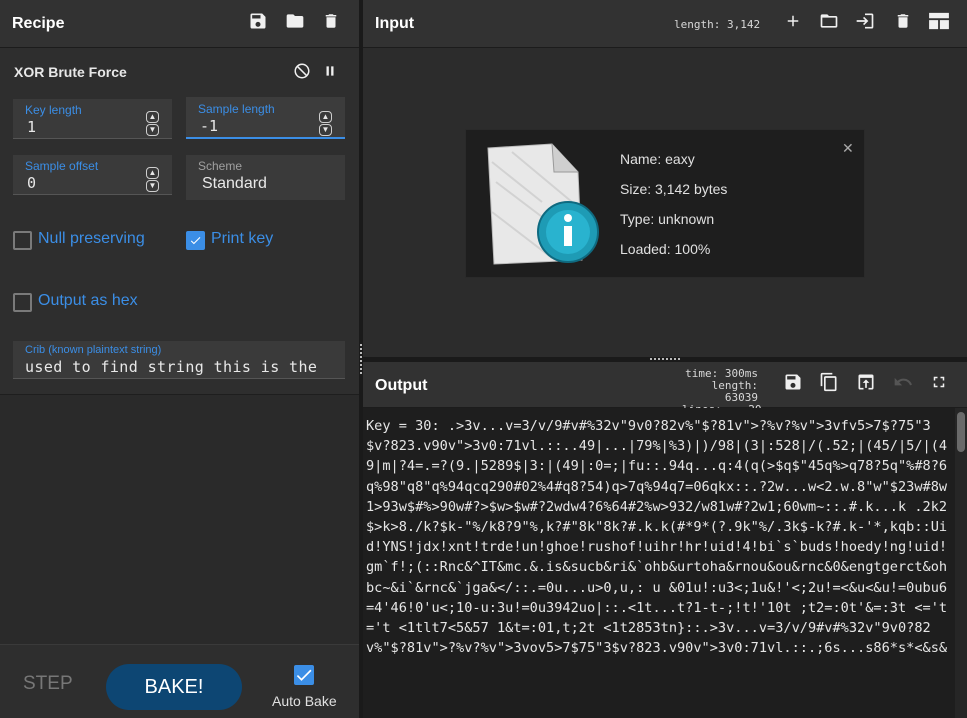 This screenshot has width=967, height=718. Describe the element at coordinates (657, 159) in the screenshot. I see `file-name: Name: eaxy` at that location.